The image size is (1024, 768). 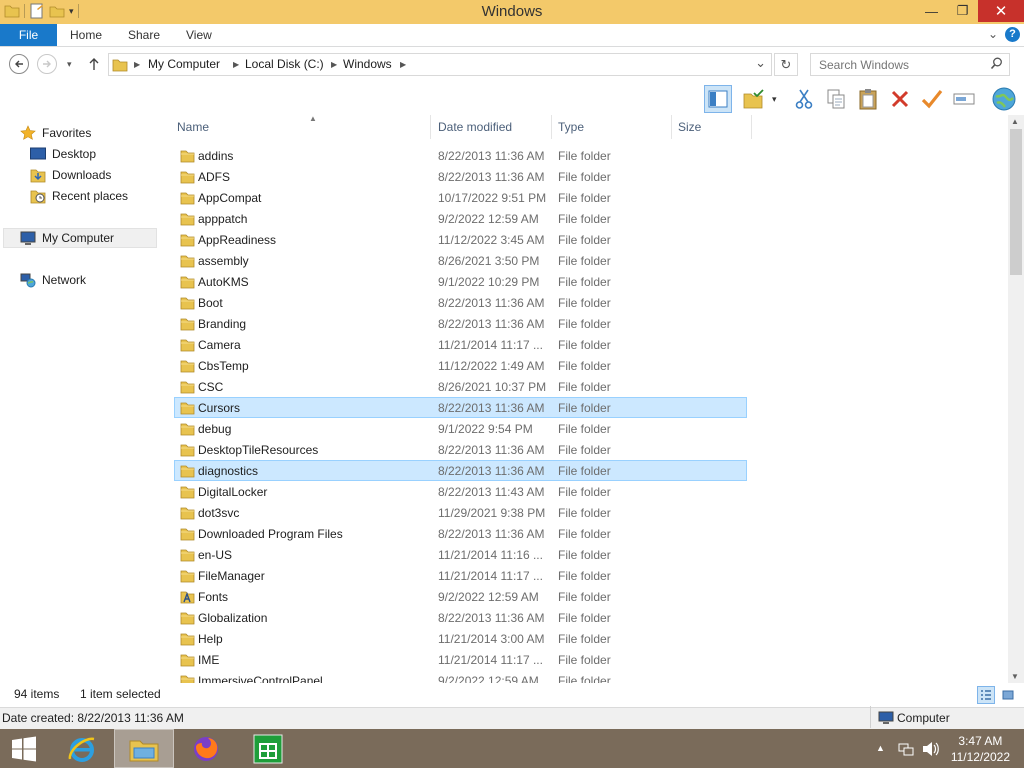 What do you see at coordinates (932, 99) in the screenshot?
I see `select-button` at bounding box center [932, 99].